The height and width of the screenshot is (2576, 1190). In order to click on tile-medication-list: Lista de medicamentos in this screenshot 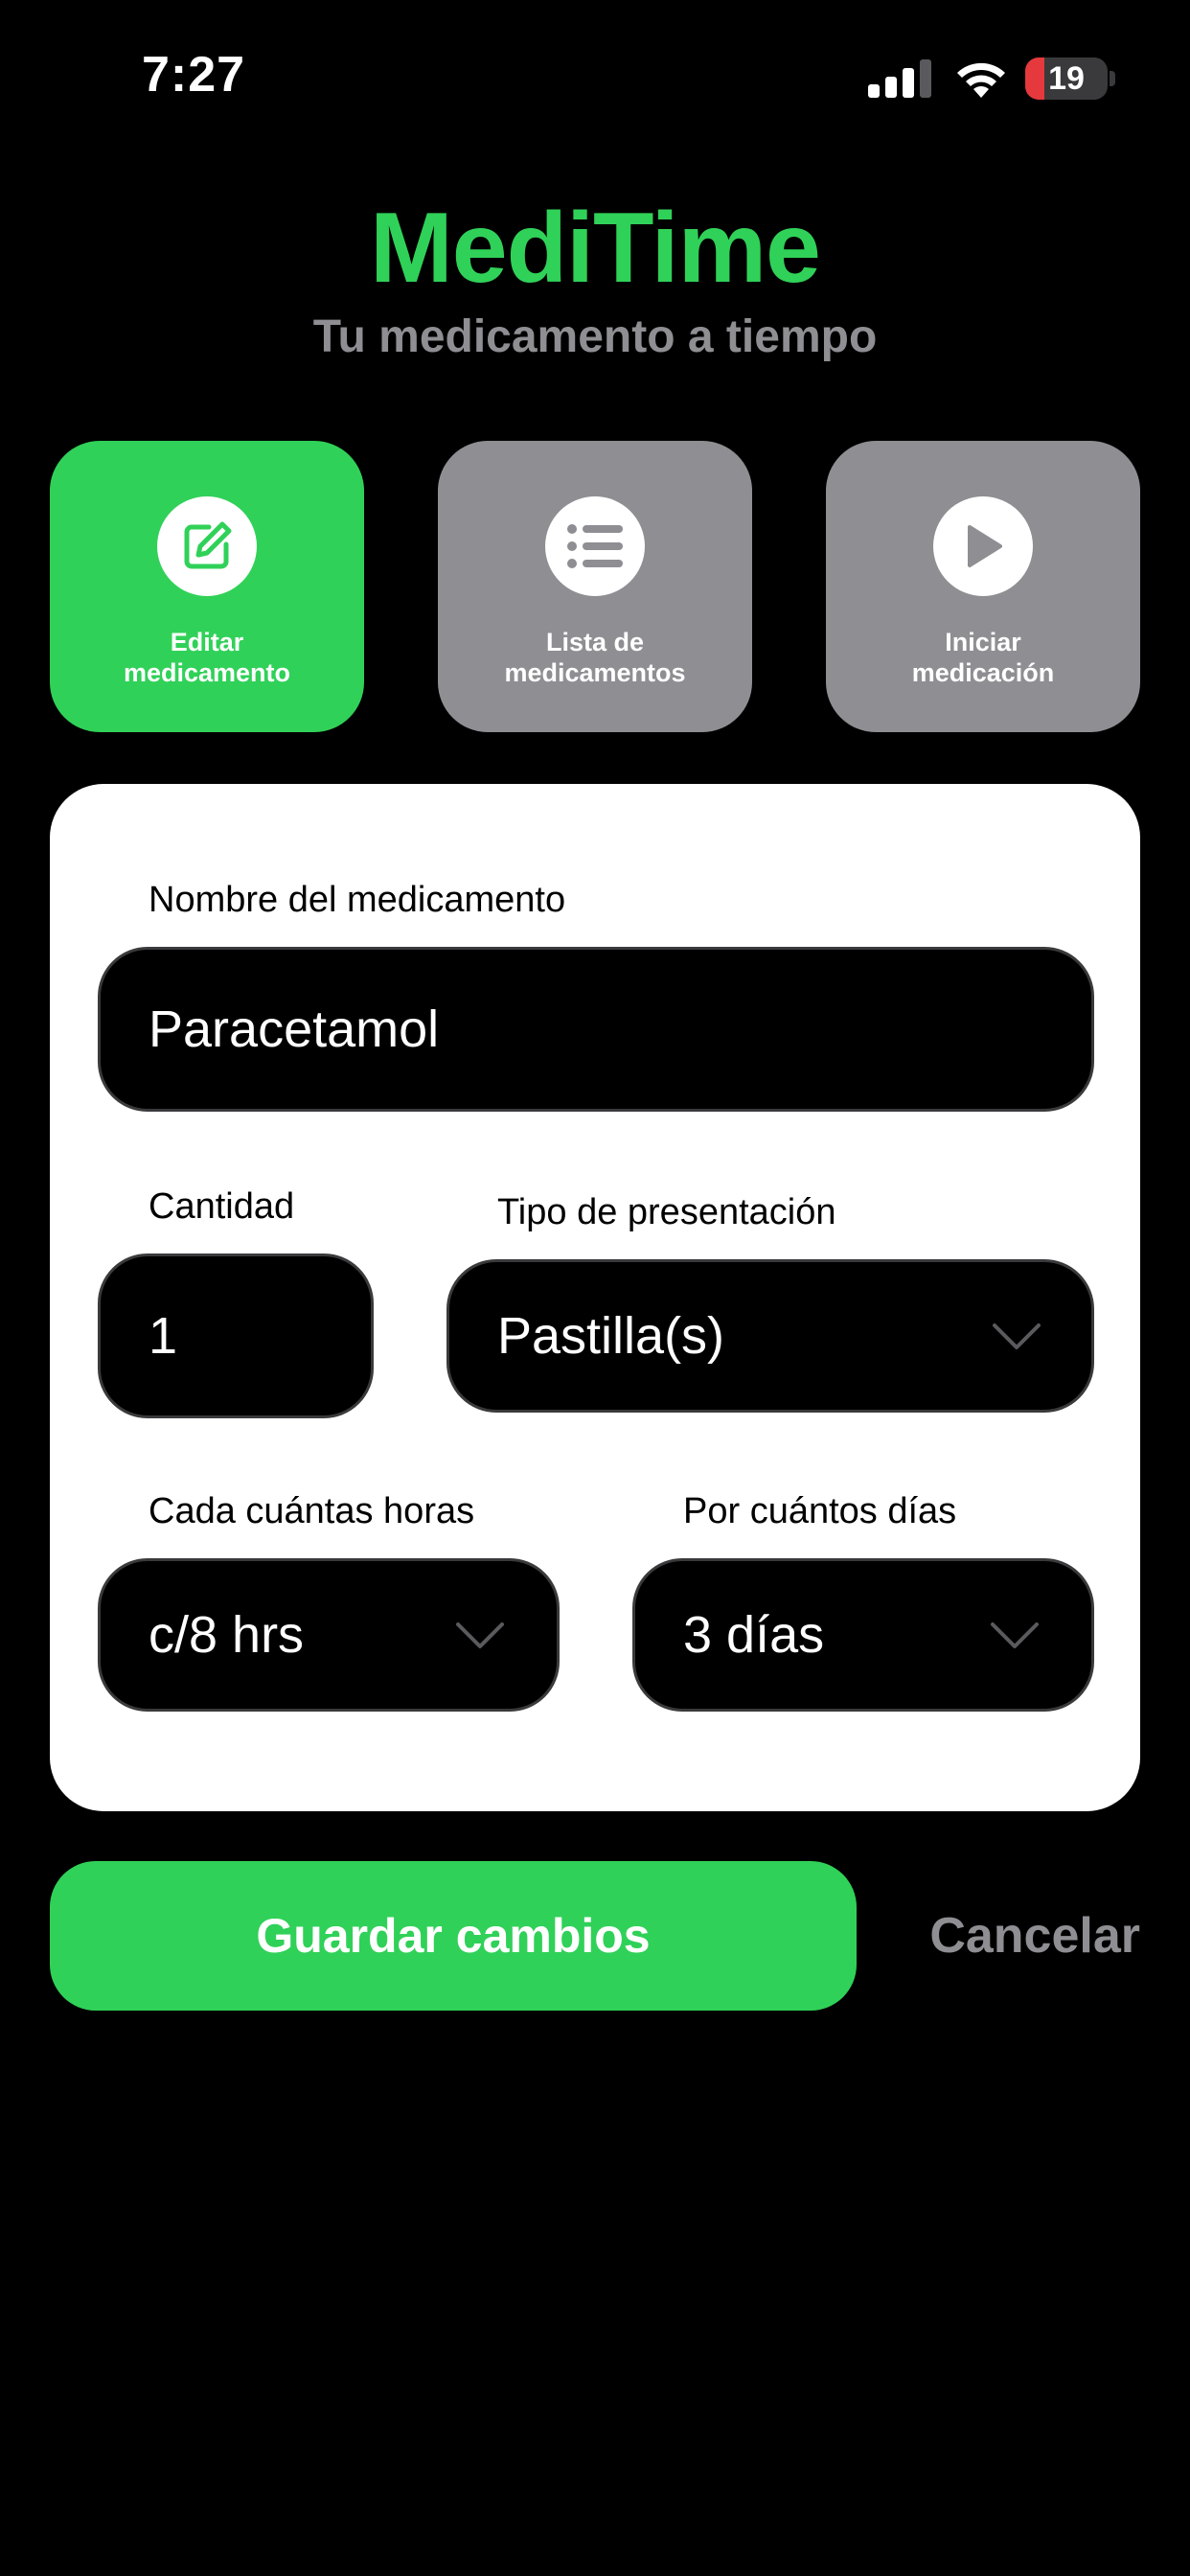, I will do `click(595, 586)`.